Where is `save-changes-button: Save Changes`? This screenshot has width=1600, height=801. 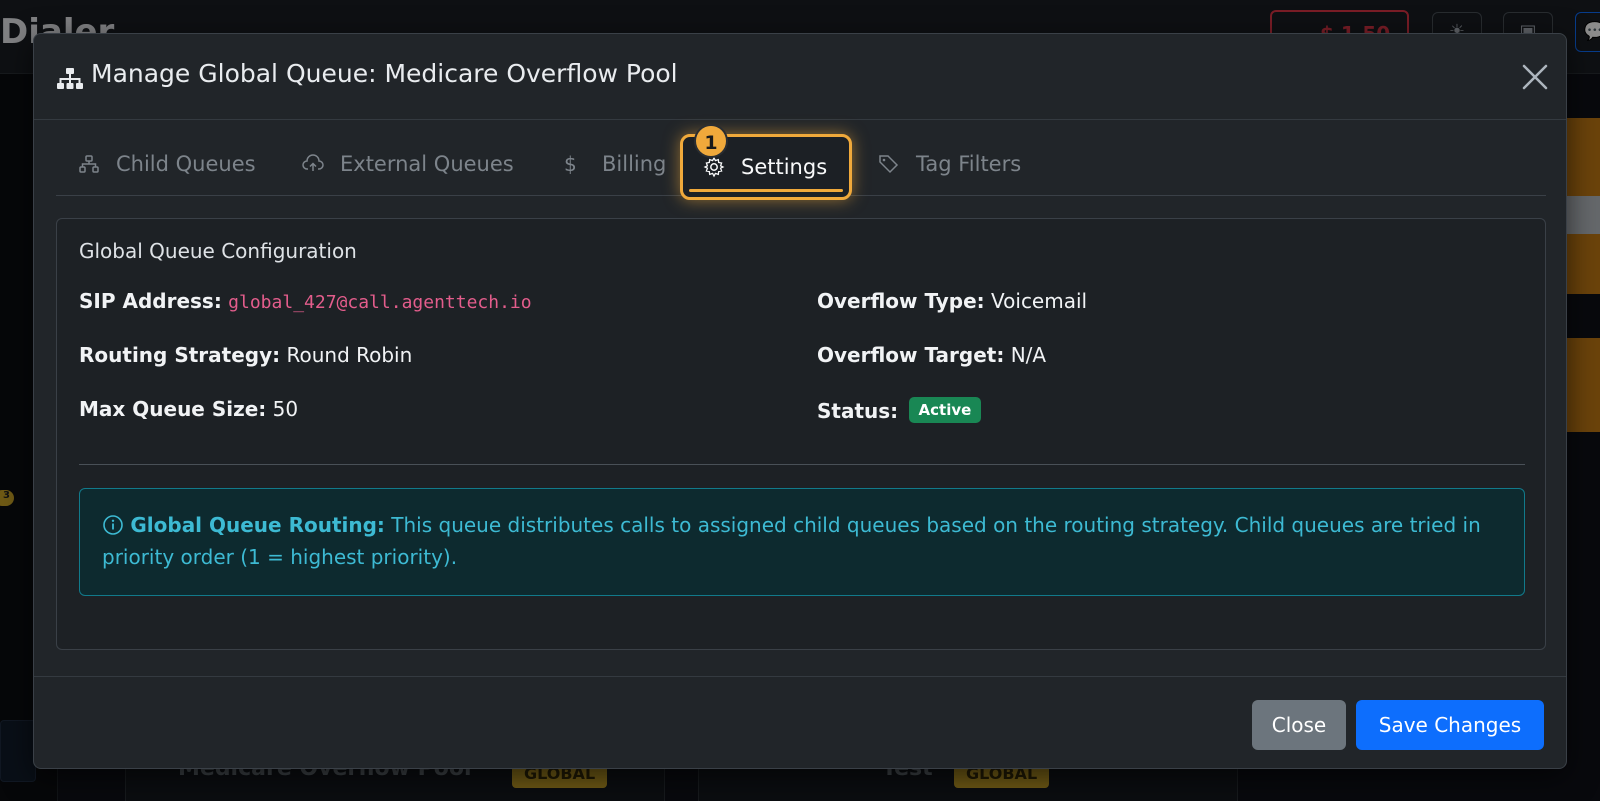
save-changes-button: Save Changes is located at coordinates (1450, 725).